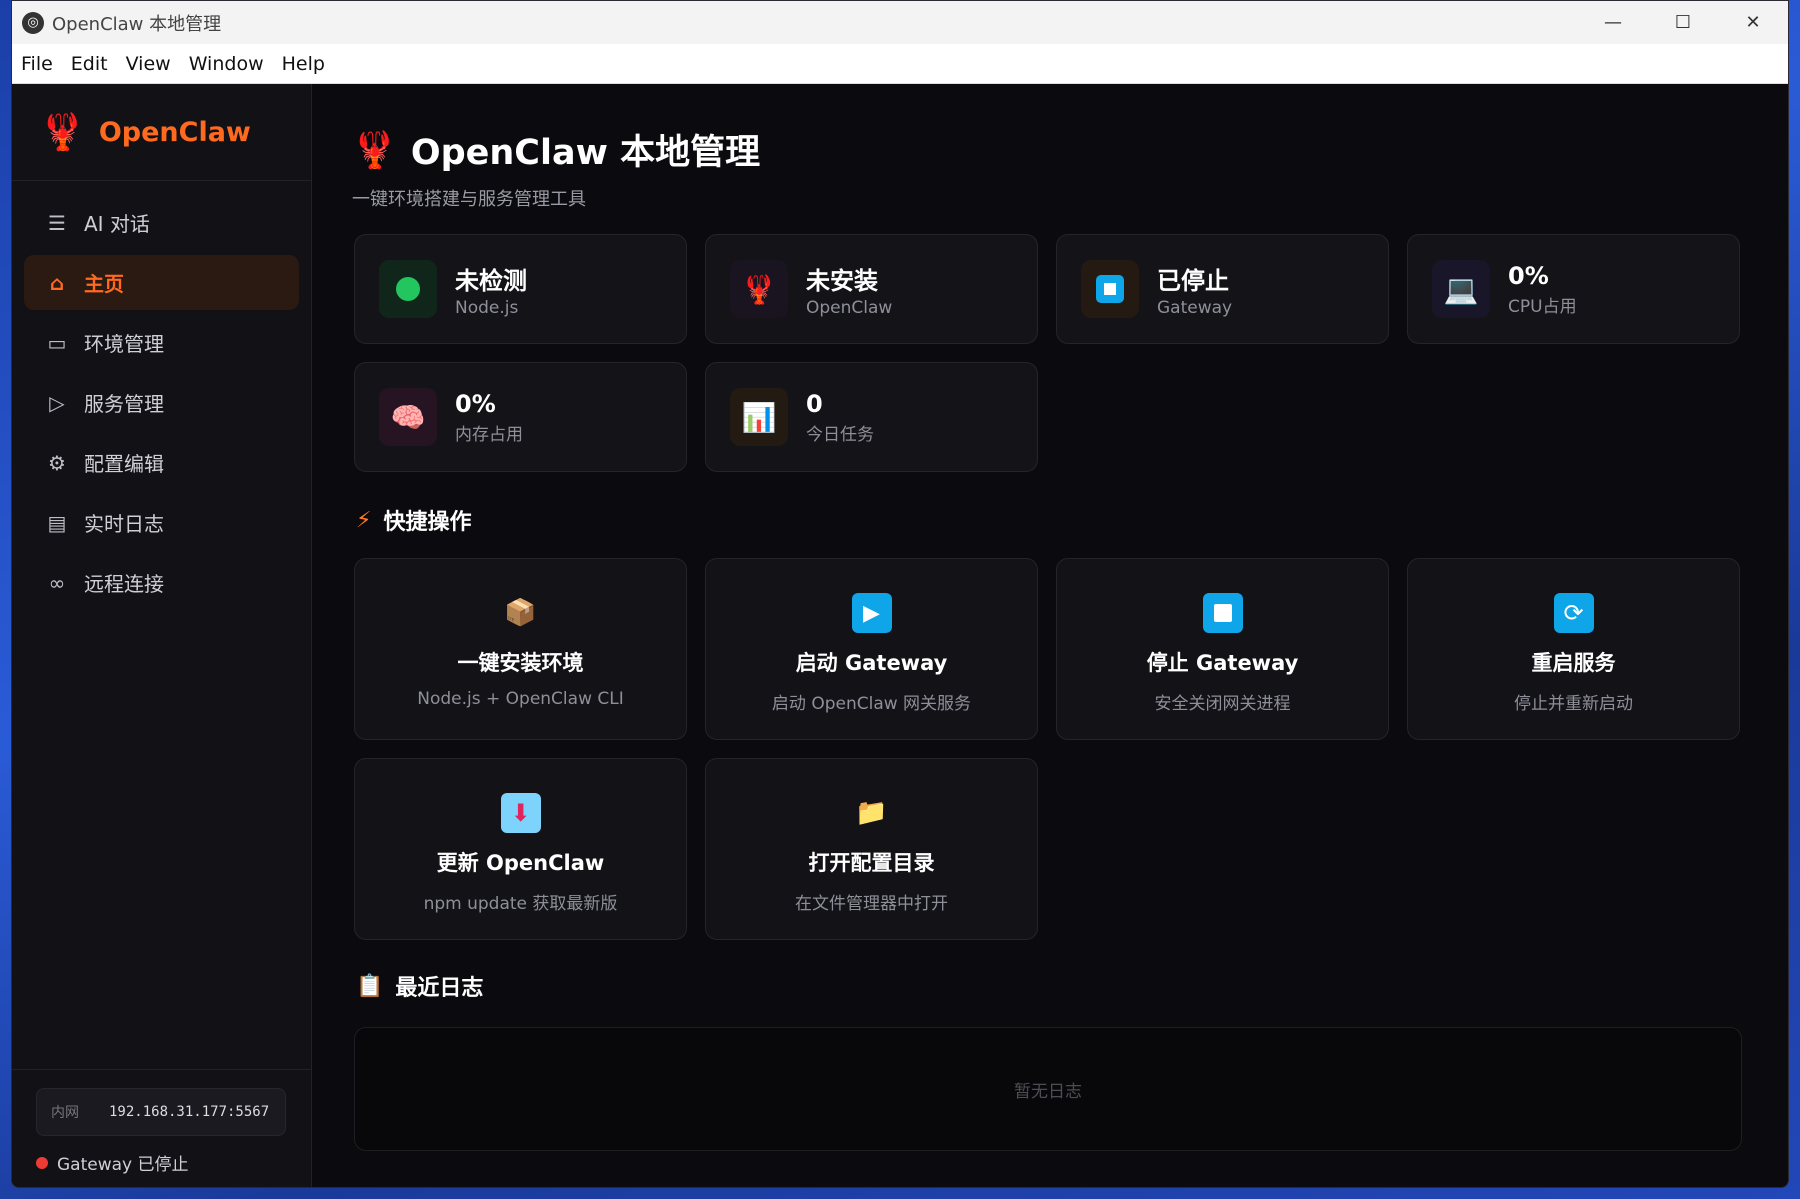  What do you see at coordinates (520, 649) in the screenshot?
I see `install-env-button: 📦 一键安装环境 Node.js + OpenClaw CLI` at bounding box center [520, 649].